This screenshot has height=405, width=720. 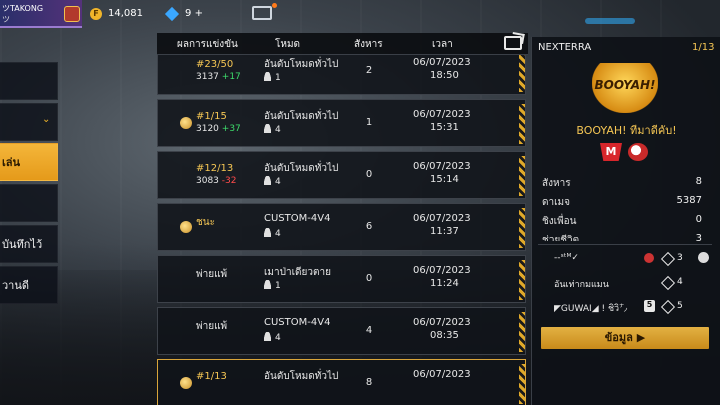 What do you see at coordinates (231, 129) in the screenshot?
I see `score-delta: +37` at bounding box center [231, 129].